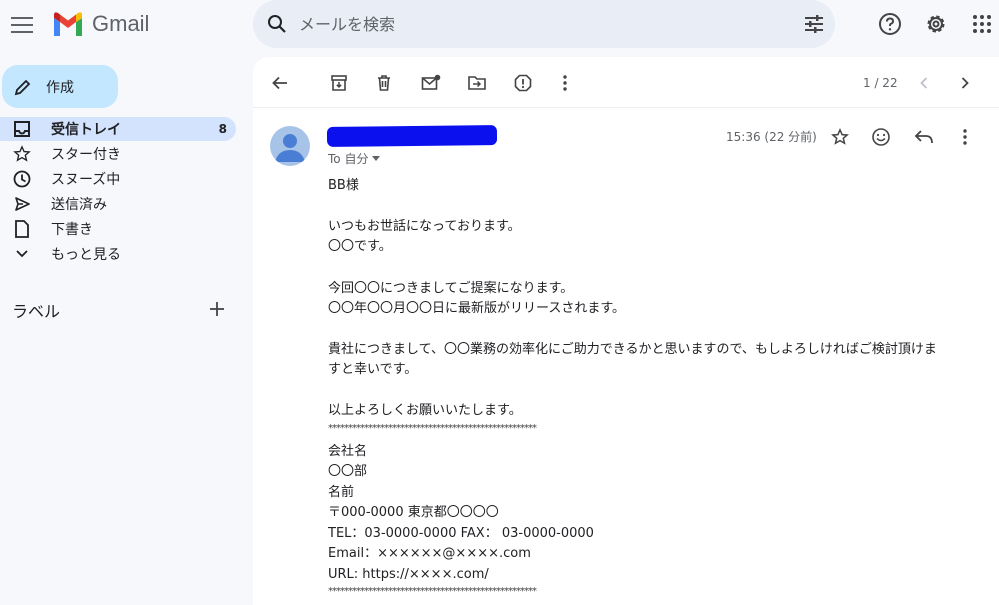 The width and height of the screenshot is (999, 605). Describe the element at coordinates (339, 83) in the screenshot. I see `archive-icon` at that location.